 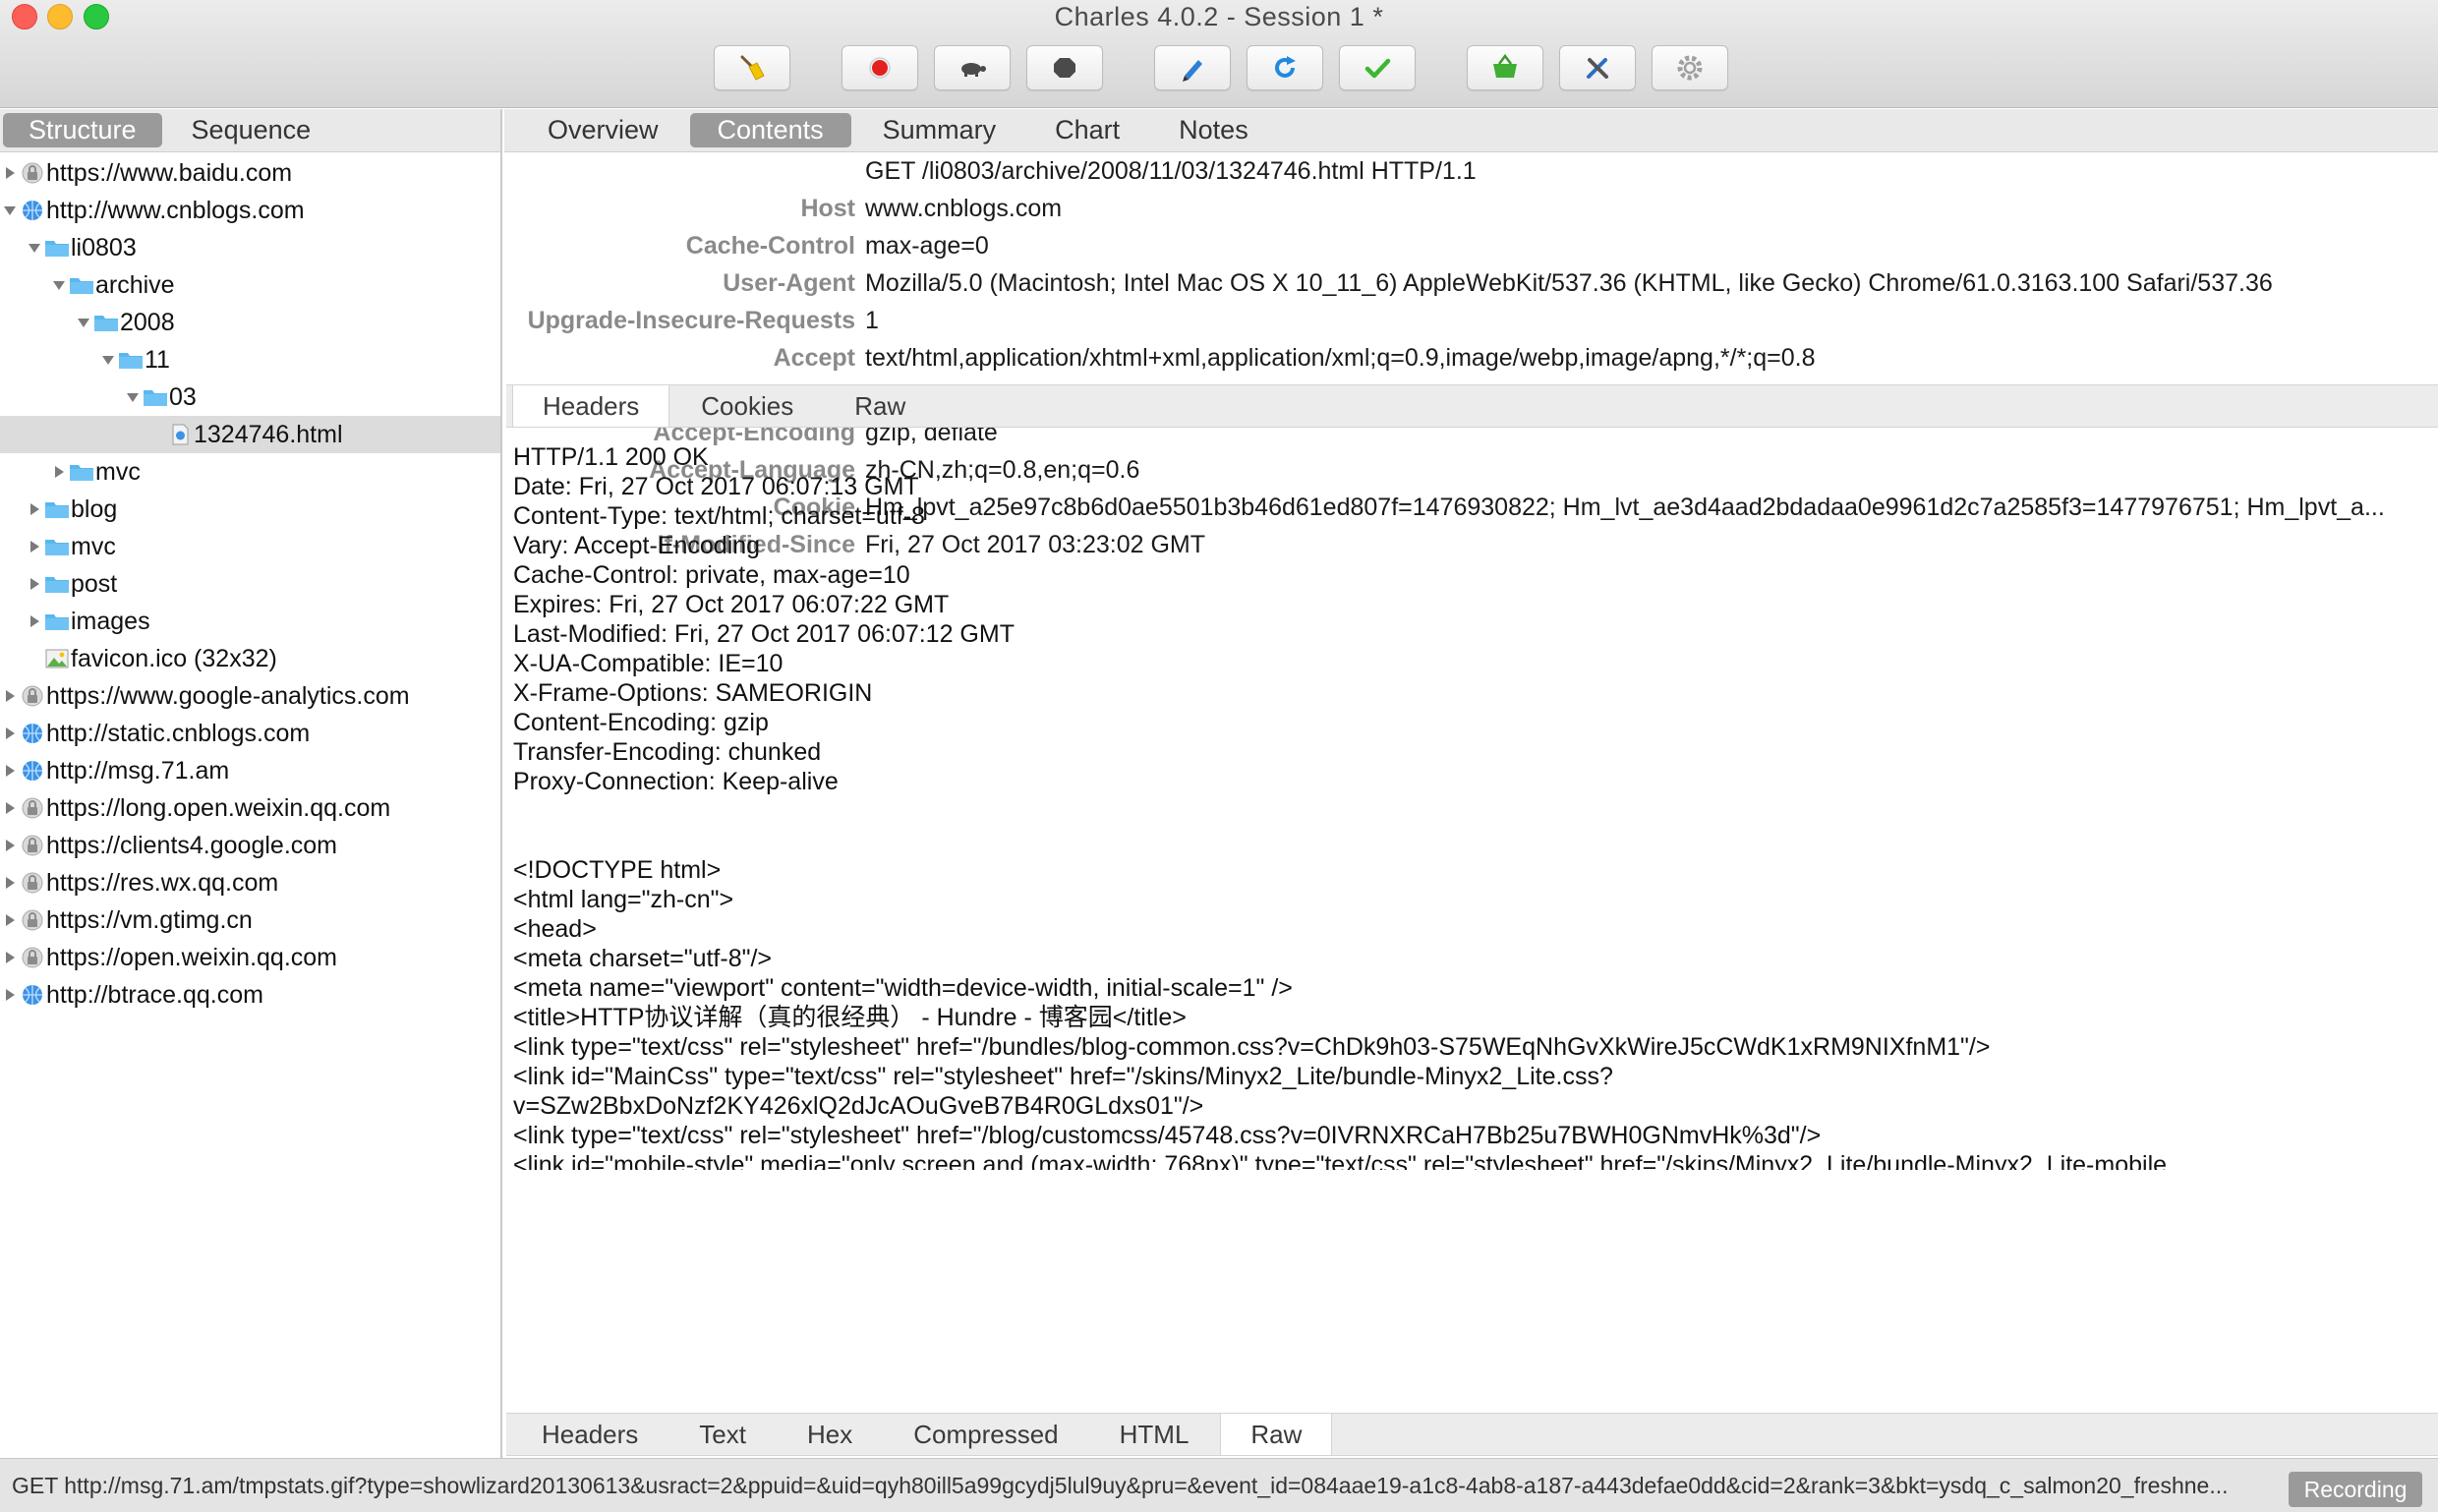 What do you see at coordinates (250, 397) in the screenshot?
I see `tree-row: 03` at bounding box center [250, 397].